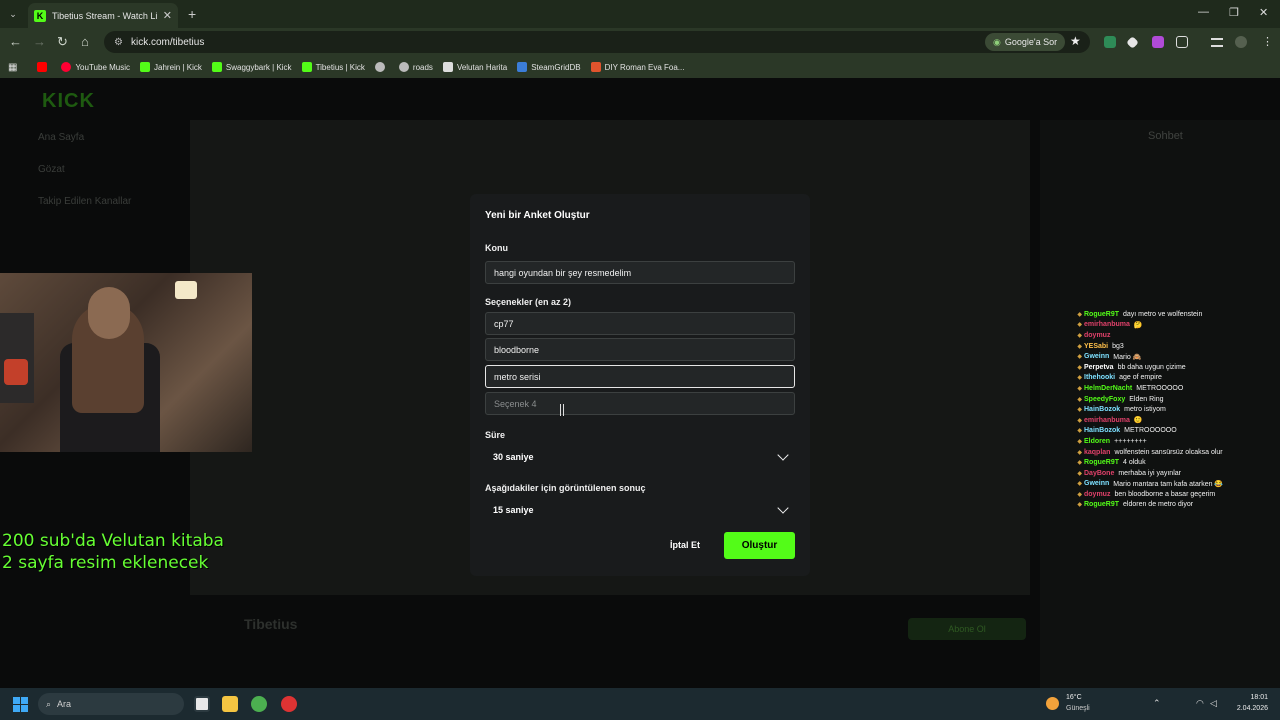 The width and height of the screenshot is (1280, 720). Describe the element at coordinates (62, 42) in the screenshot. I see `reload-icon: ↻` at that location.